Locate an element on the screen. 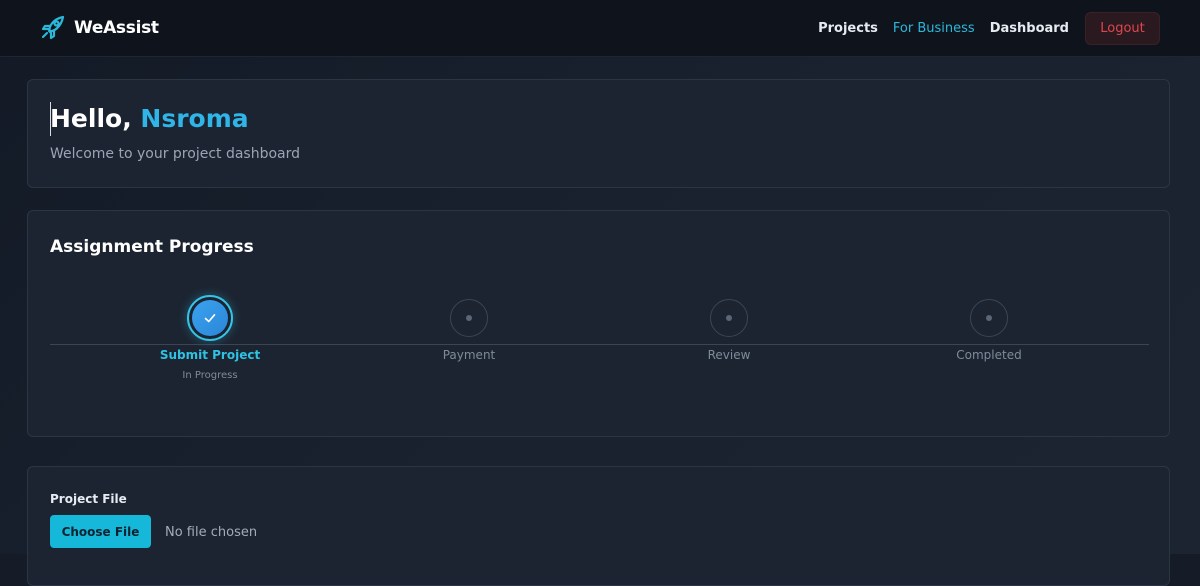 Image resolution: width=1200 pixels, height=586 pixels. step-completed: Completed is located at coordinates (989, 330).